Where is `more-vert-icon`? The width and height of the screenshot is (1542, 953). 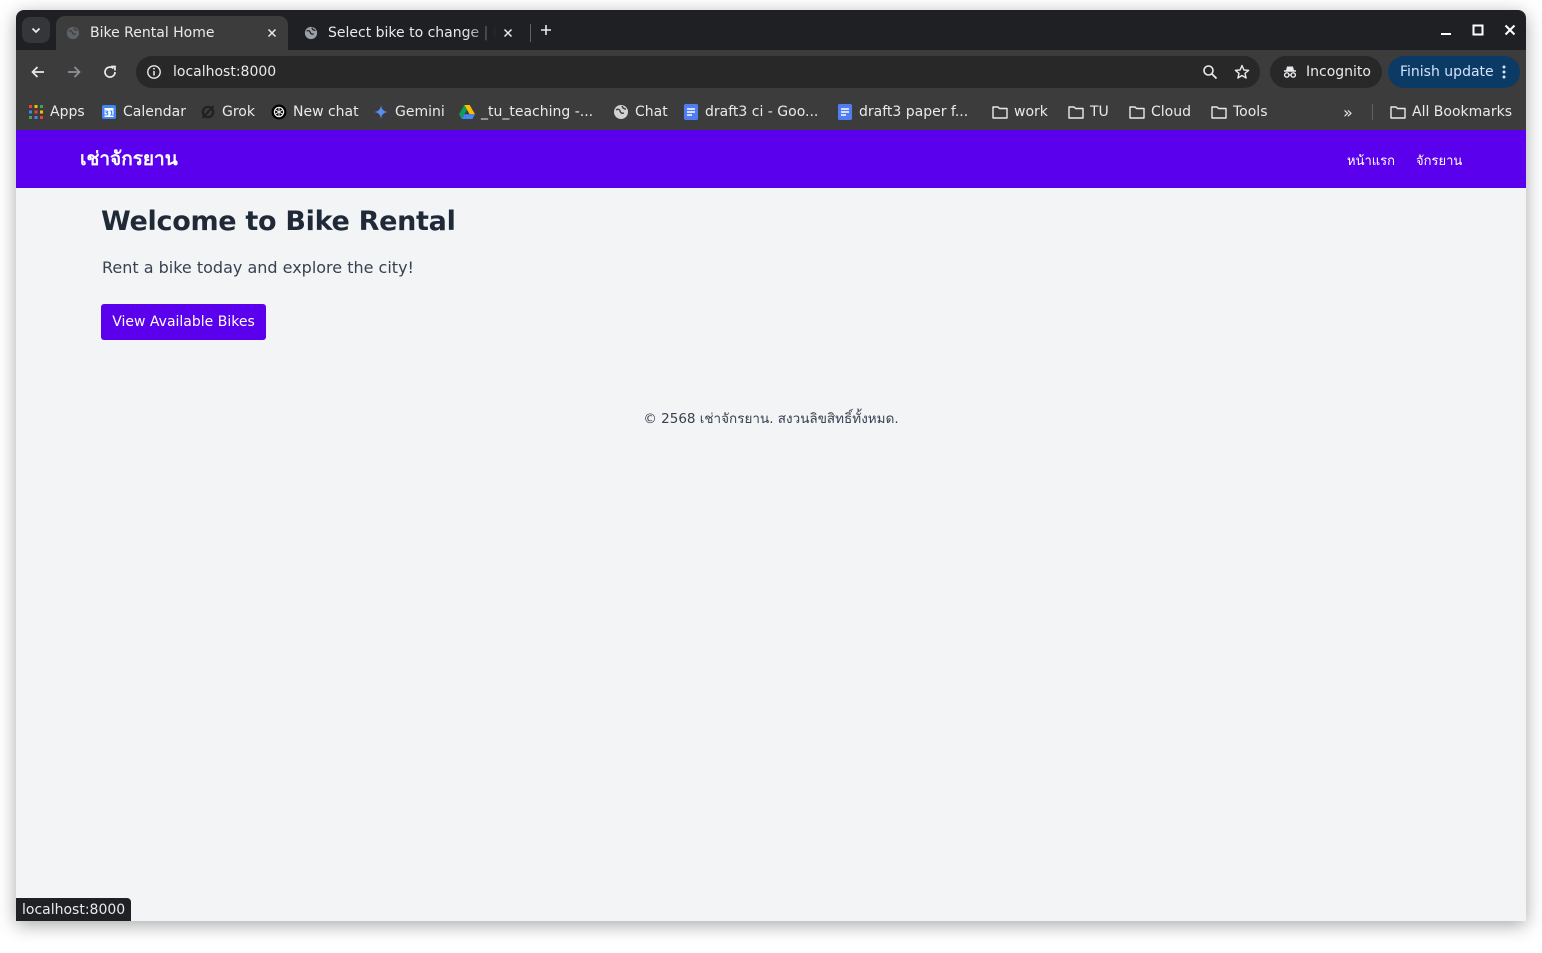
more-vert-icon is located at coordinates (1504, 72).